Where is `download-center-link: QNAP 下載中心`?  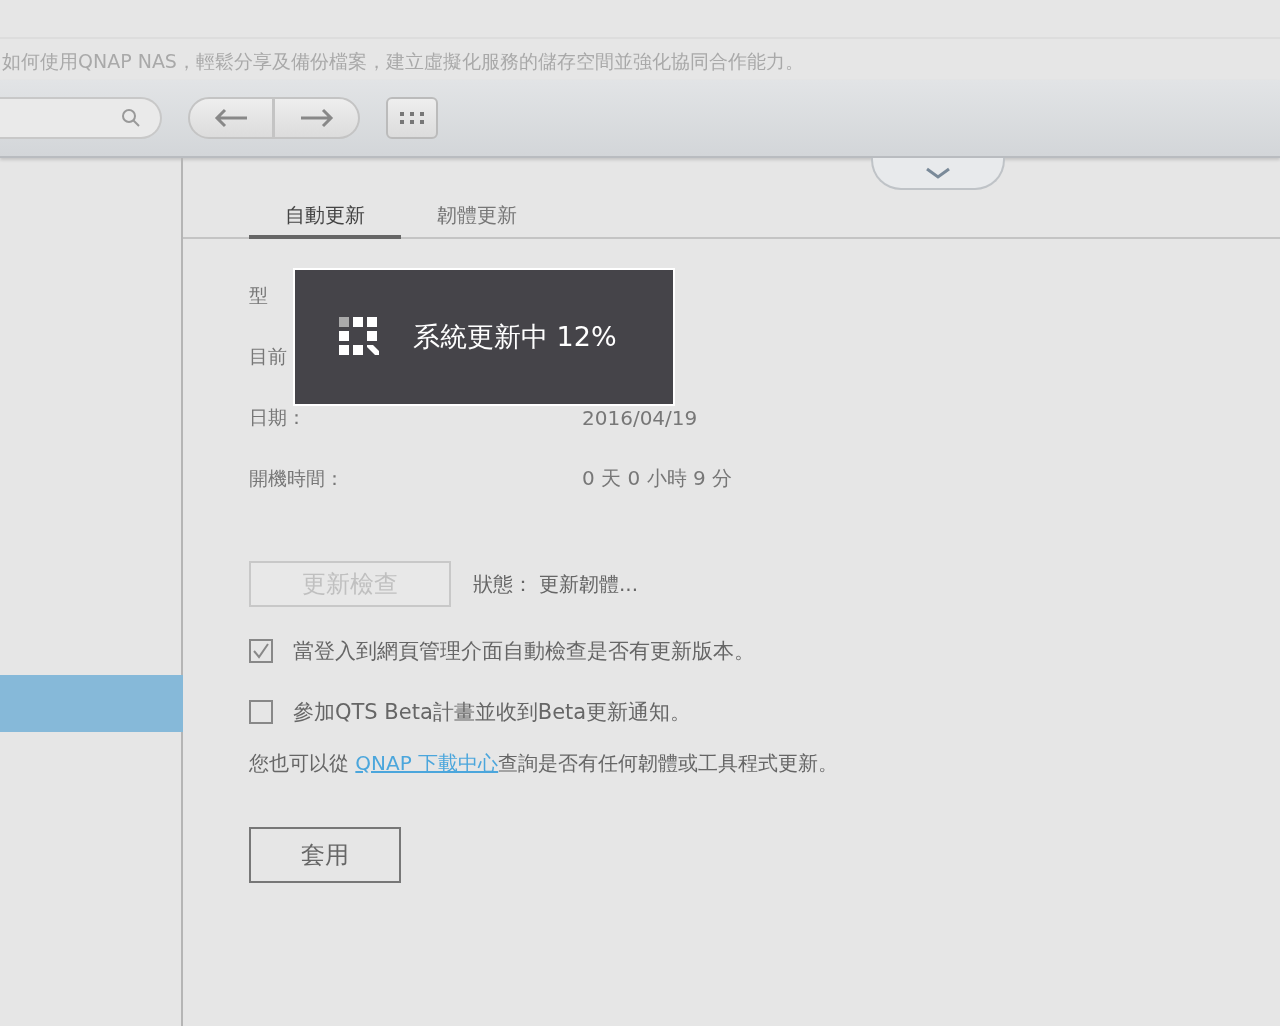
download-center-link: QNAP 下載中心 is located at coordinates (427, 763).